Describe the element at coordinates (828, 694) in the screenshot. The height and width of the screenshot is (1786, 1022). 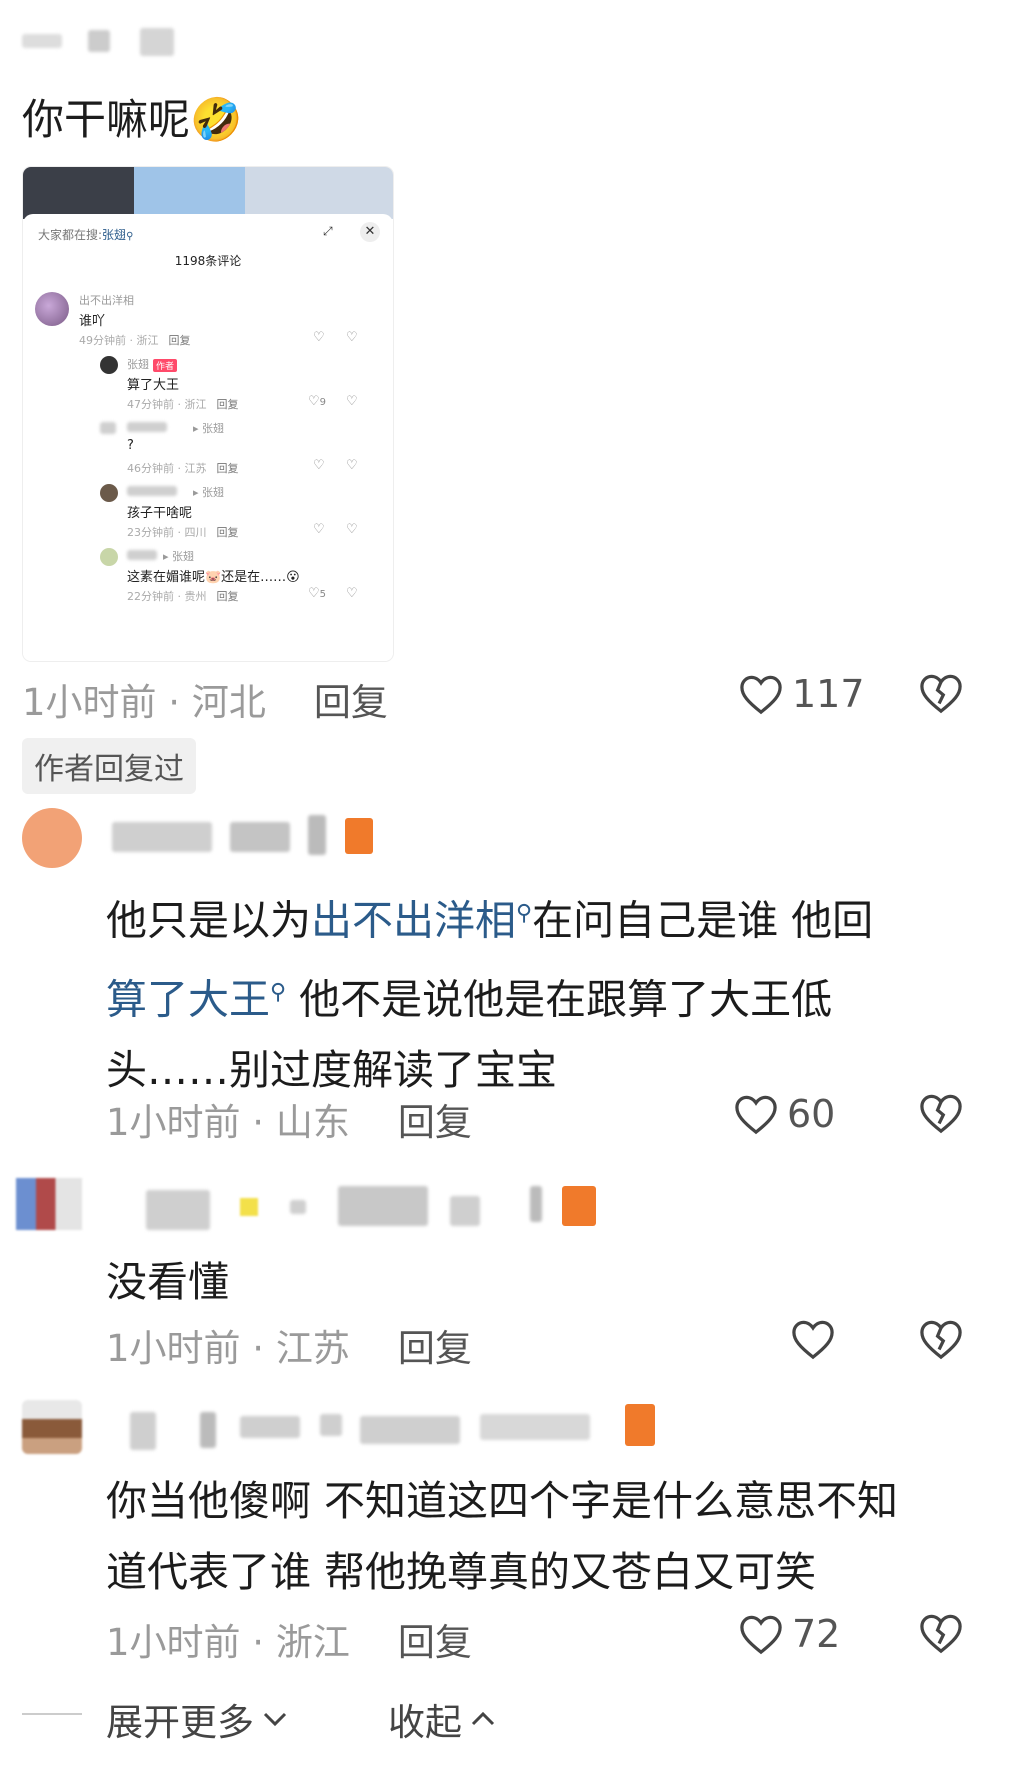
I see `like-count: 117` at that location.